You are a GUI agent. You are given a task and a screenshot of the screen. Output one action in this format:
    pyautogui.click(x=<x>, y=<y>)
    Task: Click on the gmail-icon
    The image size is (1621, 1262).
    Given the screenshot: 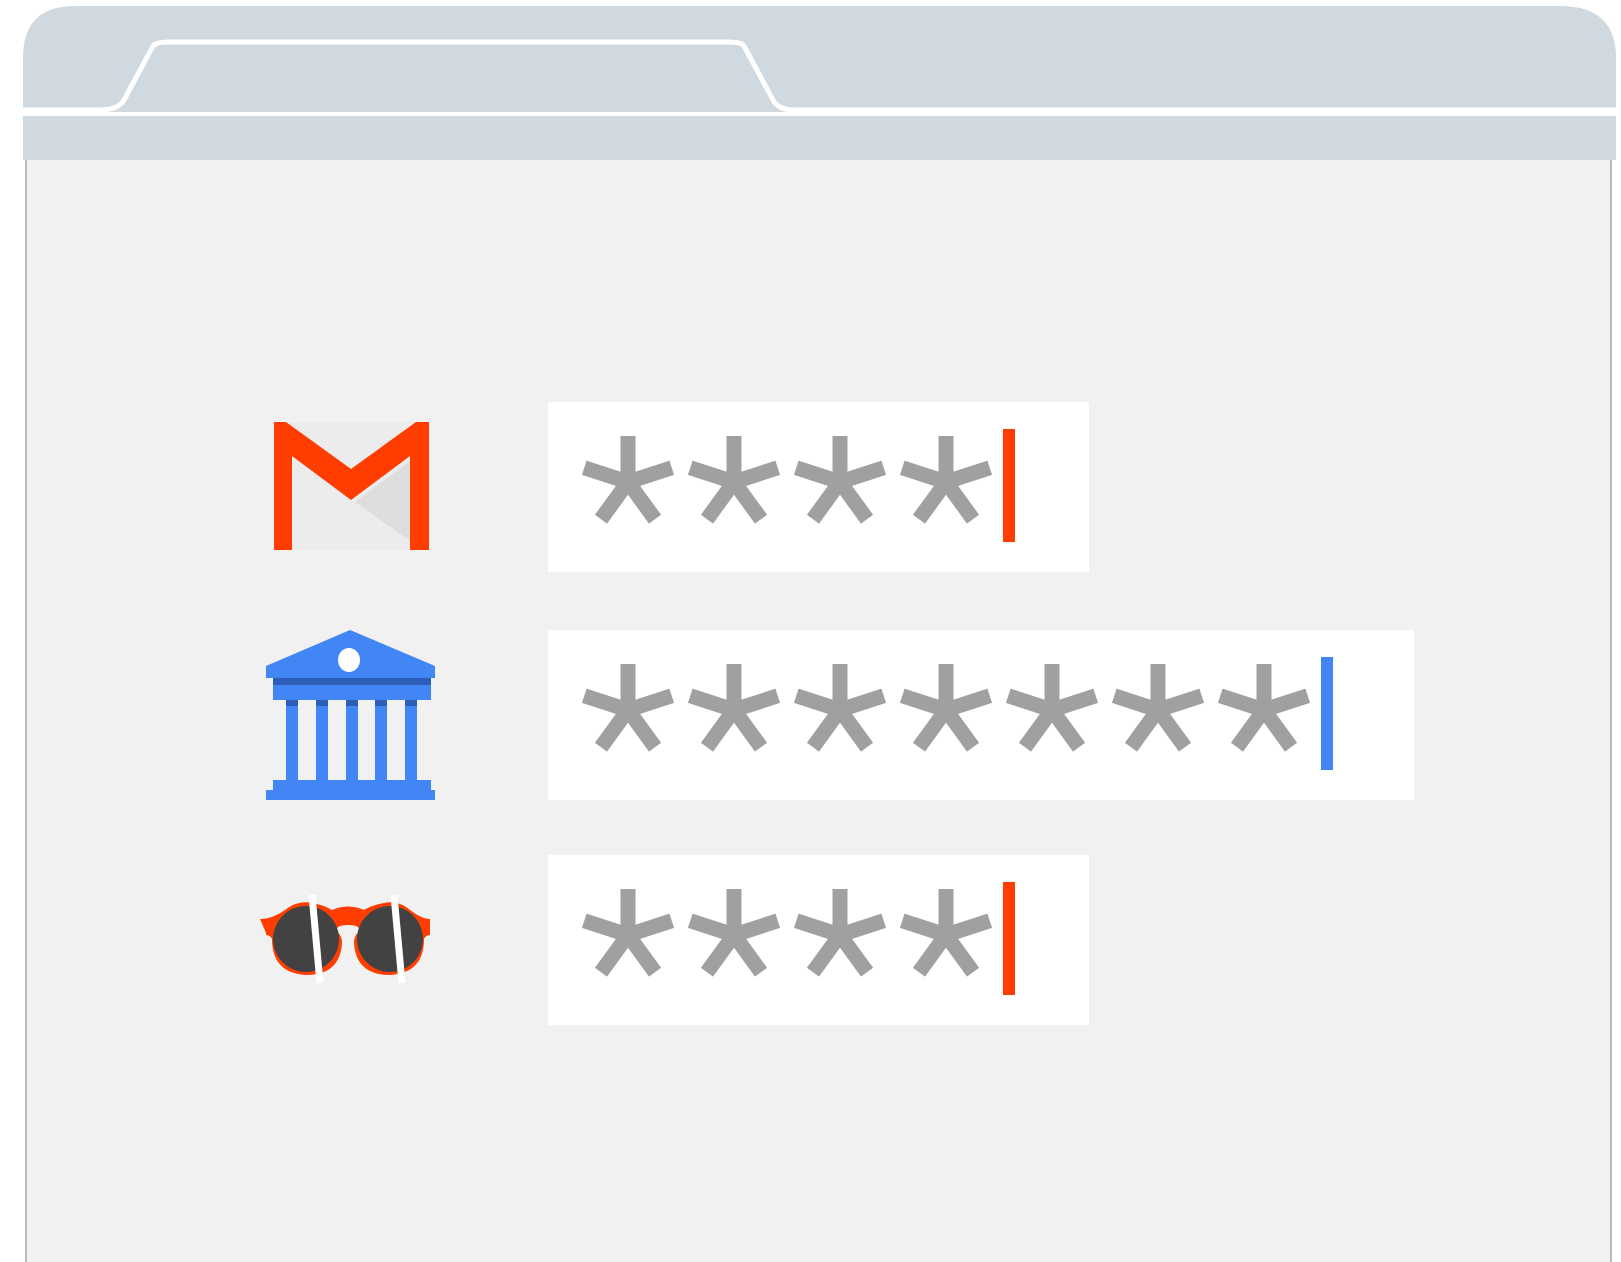 What is the action you would take?
    pyautogui.click(x=347, y=487)
    